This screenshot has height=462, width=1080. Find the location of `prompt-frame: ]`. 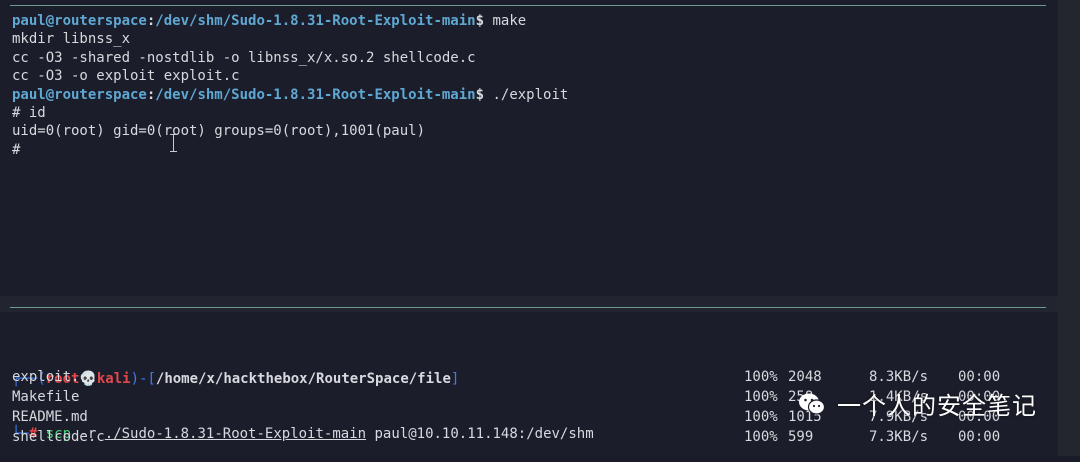

prompt-frame: ] is located at coordinates (455, 378).